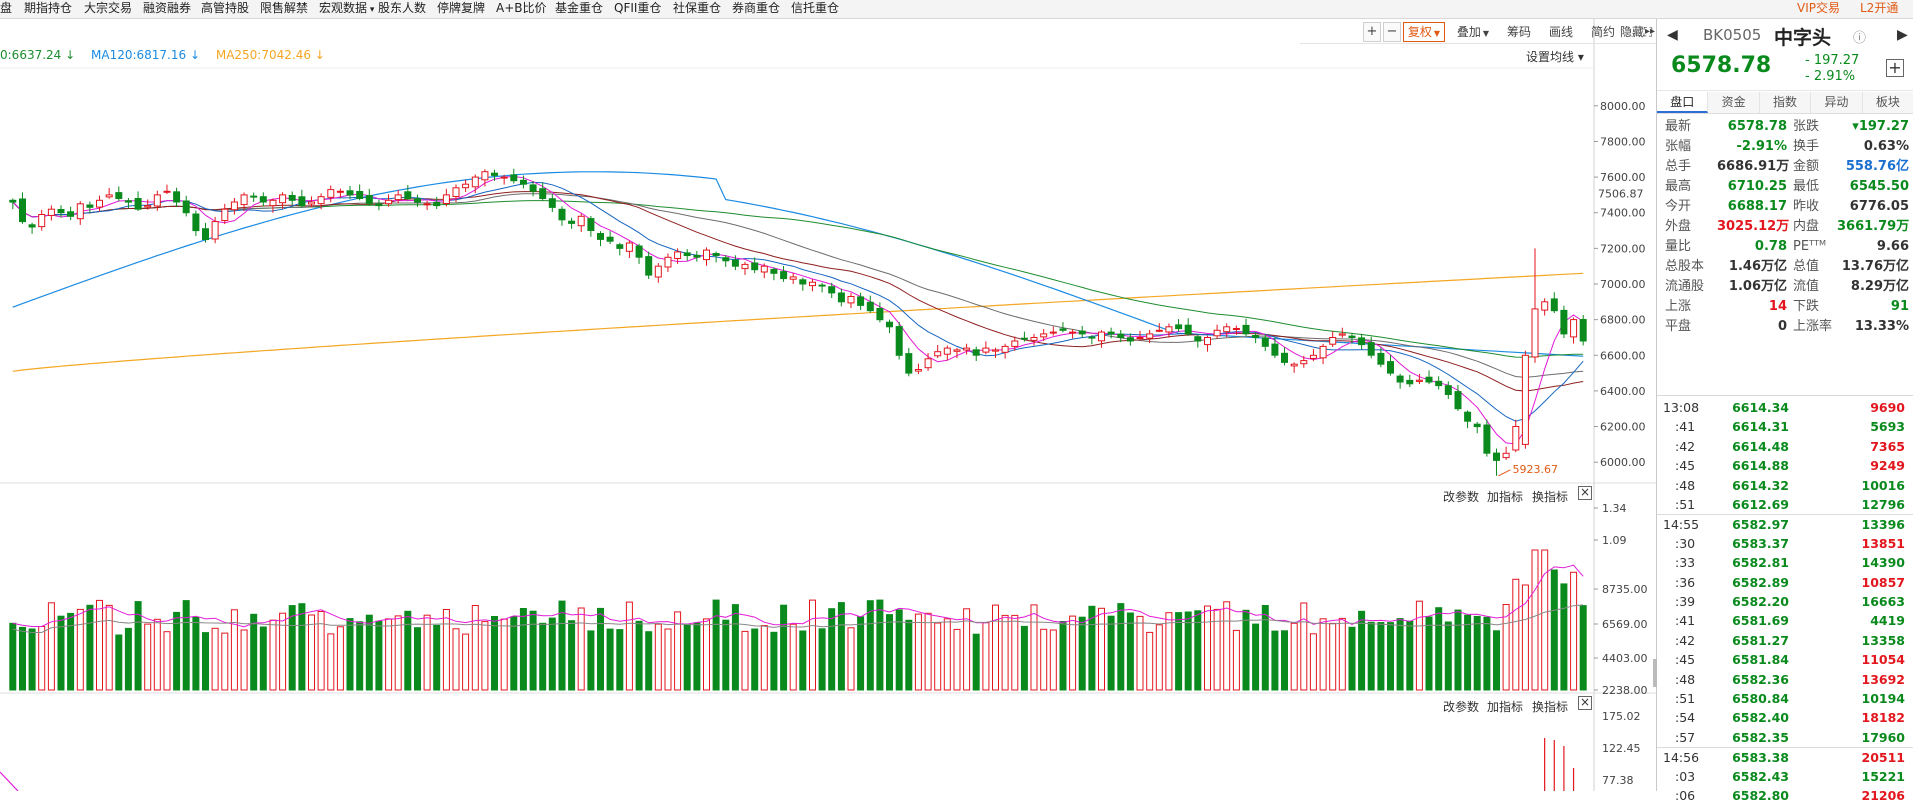 This screenshot has width=1913, height=805. I want to click on price-change-pct: - 2.91%, so click(1830, 76).